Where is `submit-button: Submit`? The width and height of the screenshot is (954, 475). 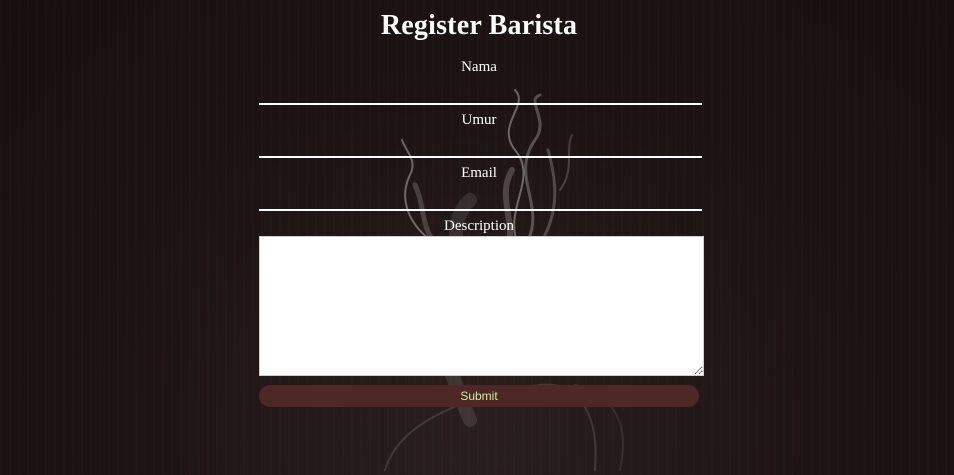 submit-button: Submit is located at coordinates (479, 396).